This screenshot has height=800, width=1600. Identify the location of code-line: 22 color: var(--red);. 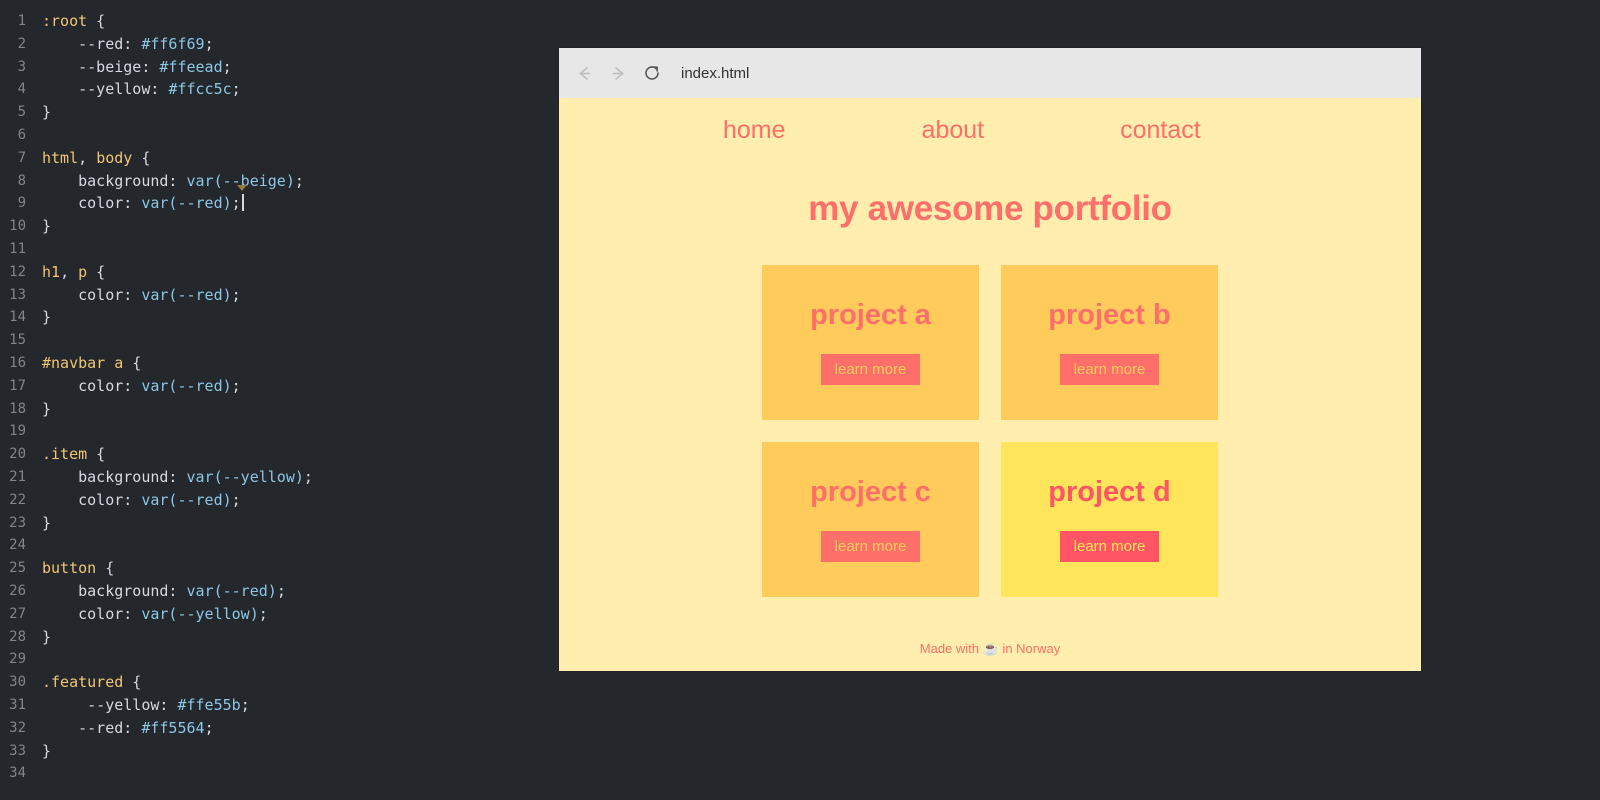
(280, 500).